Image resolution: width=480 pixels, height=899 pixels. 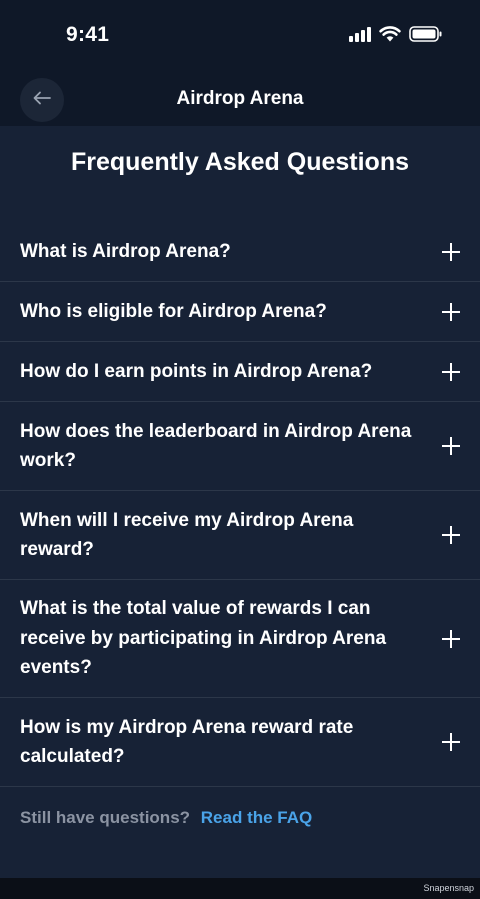 I want to click on faq-item: How do I earn points in Airdrop Arena?, so click(x=240, y=372).